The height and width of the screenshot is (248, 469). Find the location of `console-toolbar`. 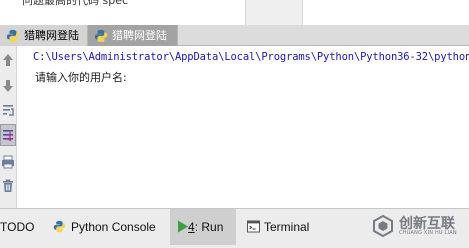

console-toolbar is located at coordinates (8, 127).